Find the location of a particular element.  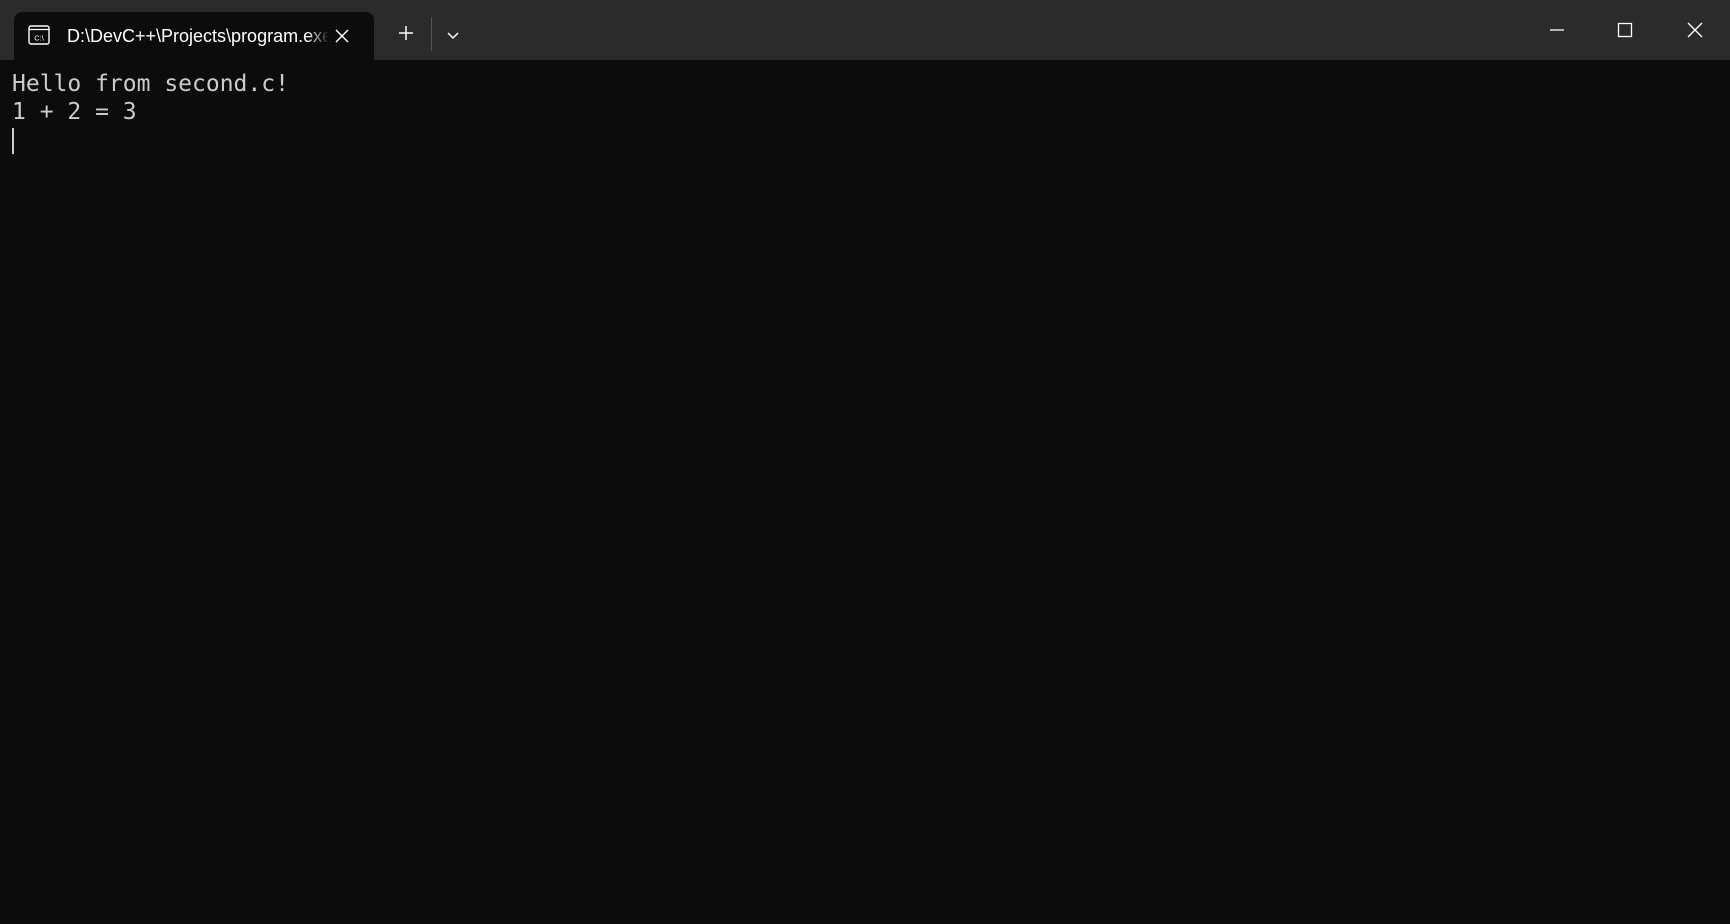

close-window-button is located at coordinates (1695, 30).